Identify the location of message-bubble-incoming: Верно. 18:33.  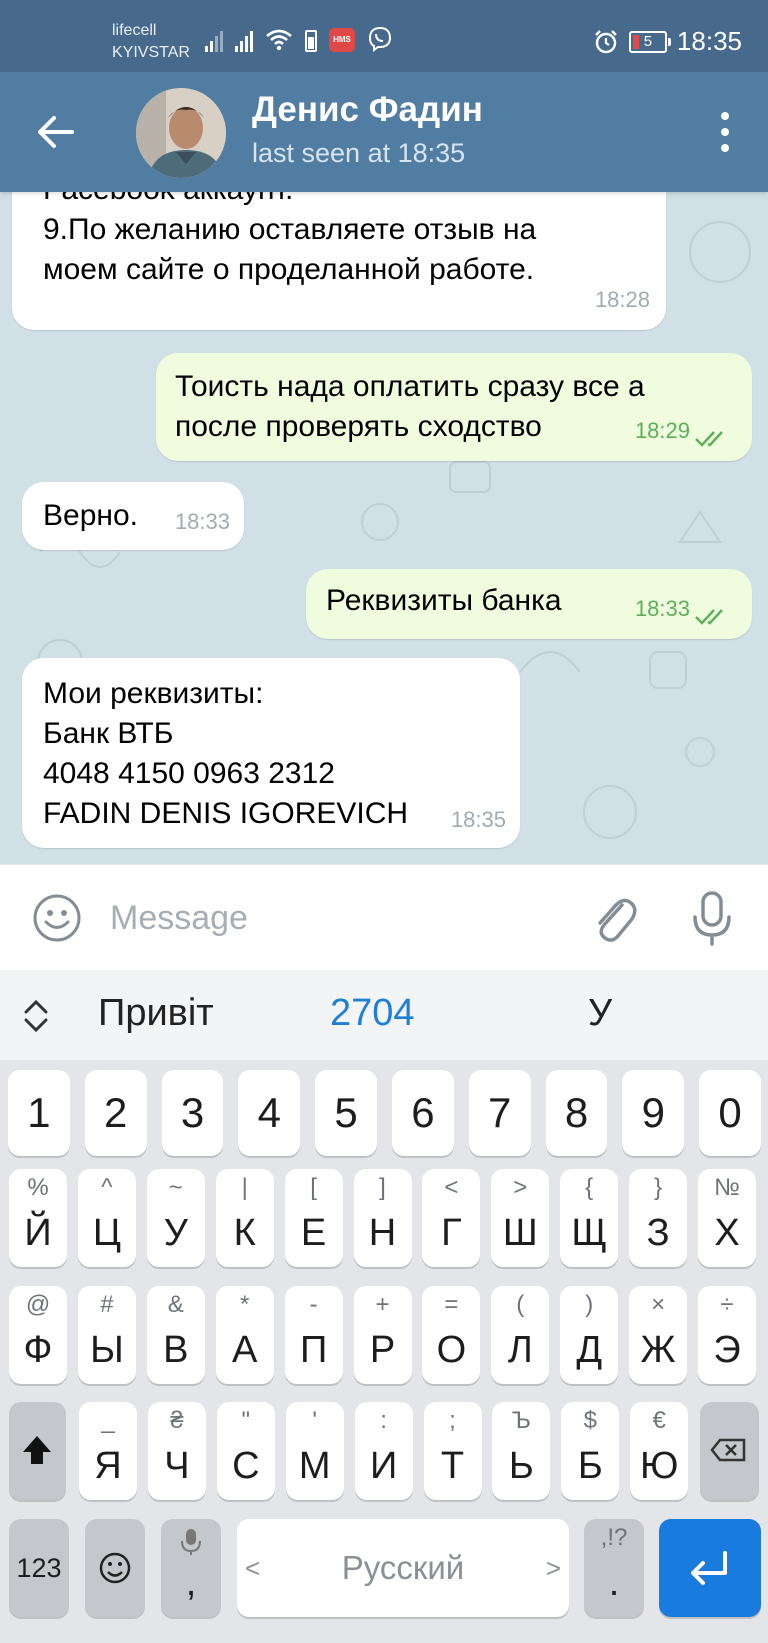
(133, 516).